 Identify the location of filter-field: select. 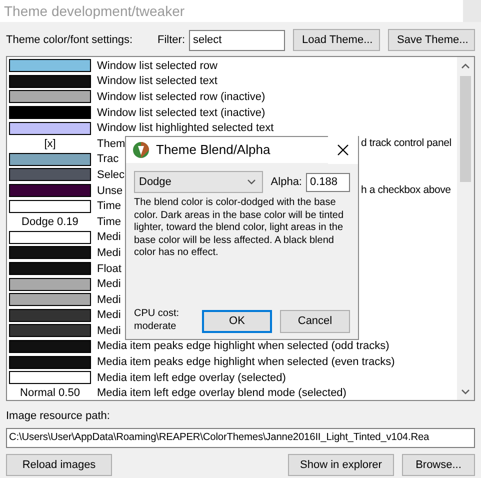
(237, 40).